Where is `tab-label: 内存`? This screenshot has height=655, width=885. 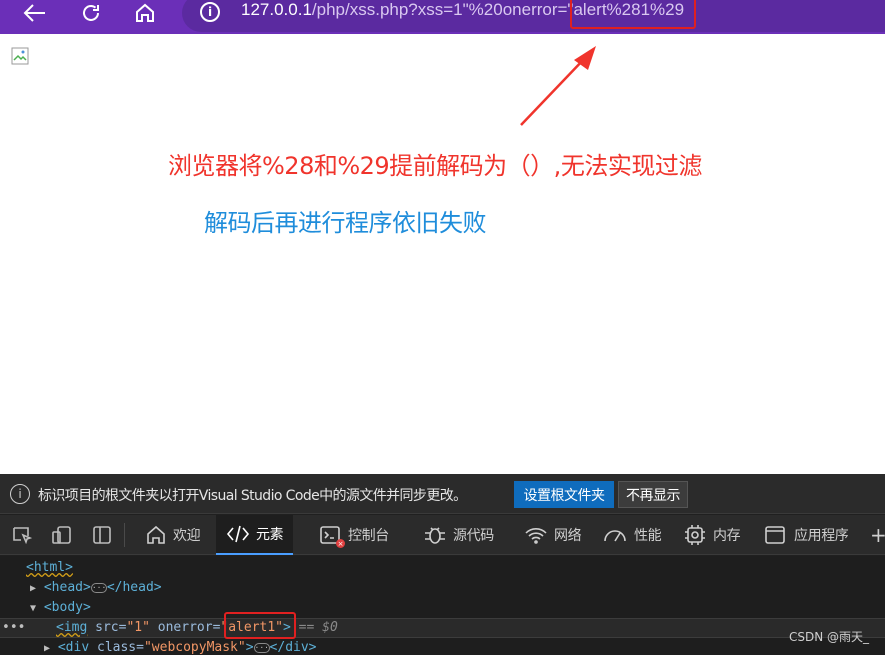 tab-label: 内存 is located at coordinates (727, 536).